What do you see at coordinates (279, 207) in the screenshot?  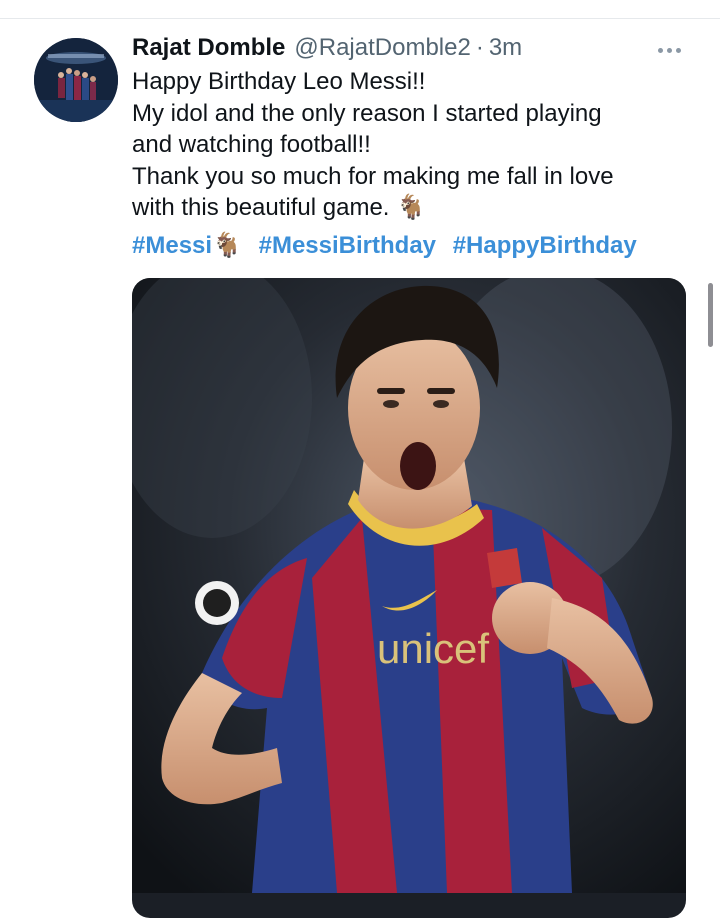 I see `tweet-text-line: with this beautiful game. 🐐` at bounding box center [279, 207].